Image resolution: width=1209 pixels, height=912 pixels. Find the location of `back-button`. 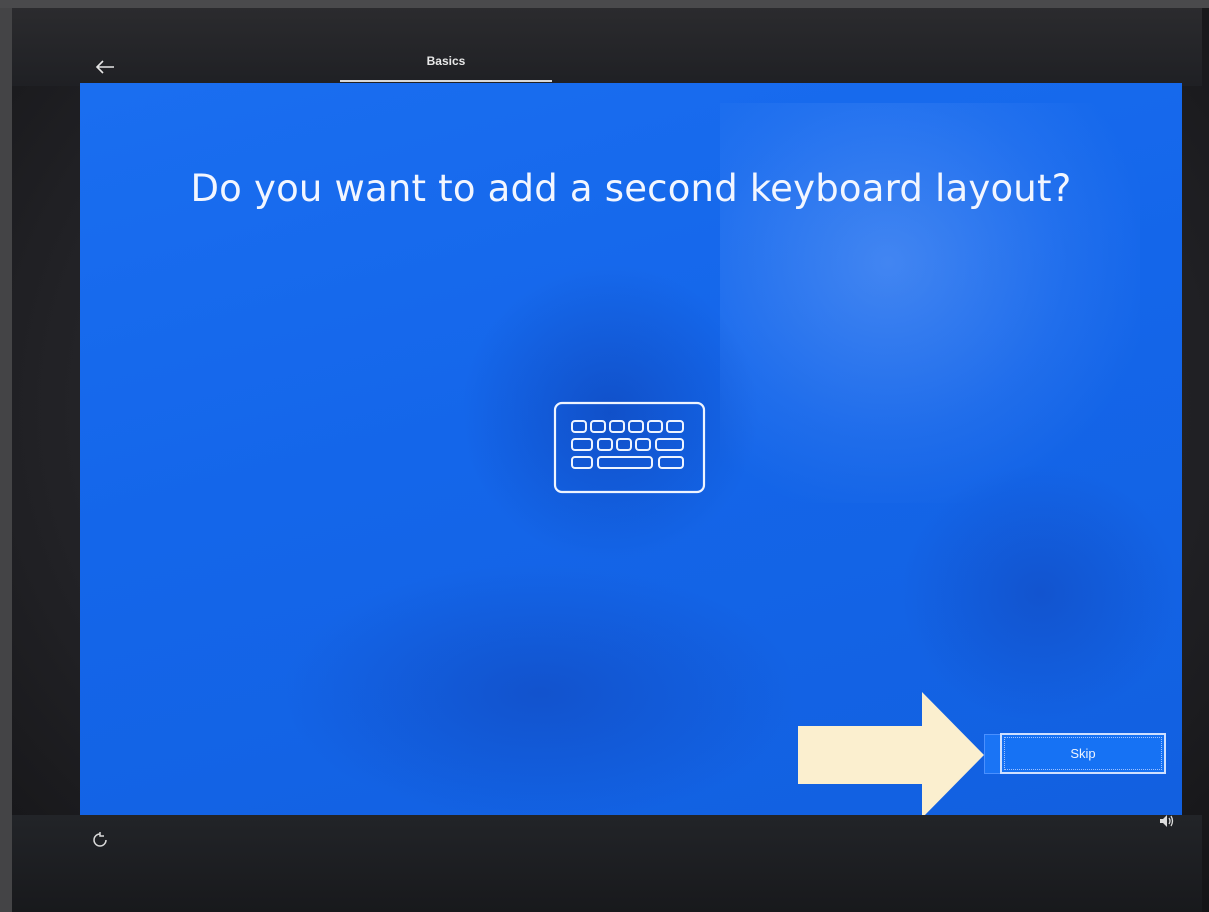

back-button is located at coordinates (105, 67).